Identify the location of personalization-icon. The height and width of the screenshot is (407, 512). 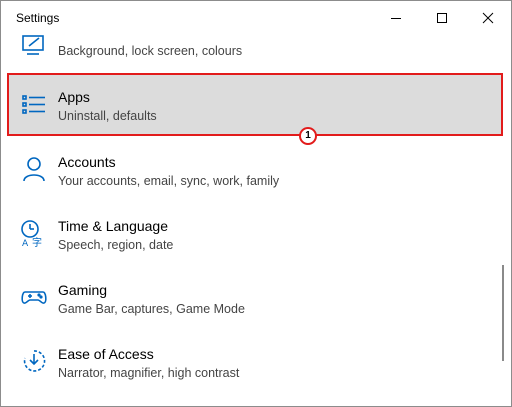
(33, 45).